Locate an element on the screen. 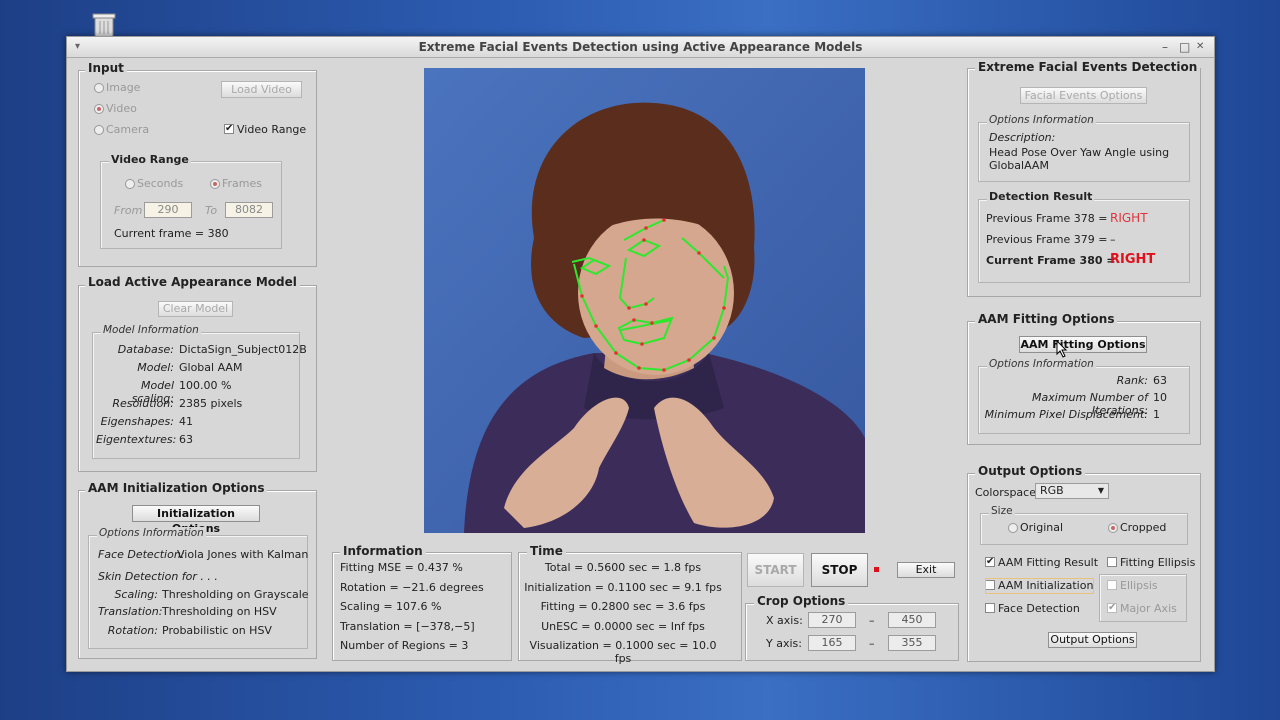  to-field: 8082 is located at coordinates (249, 210).